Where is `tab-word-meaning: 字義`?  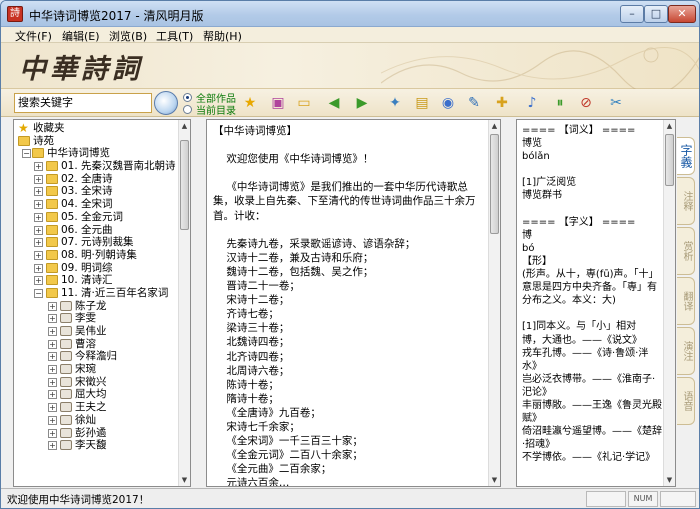
tab-word-meaning: 字義 is located at coordinates (686, 156).